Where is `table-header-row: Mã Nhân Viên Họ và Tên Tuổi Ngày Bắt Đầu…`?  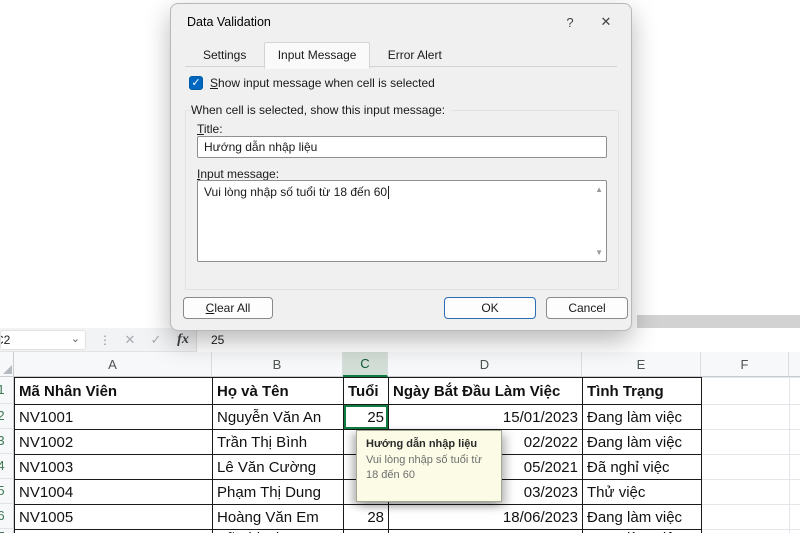
table-header-row: Mã Nhân Viên Họ và Tên Tuổi Ngày Bắt Đầu… is located at coordinates (407, 391).